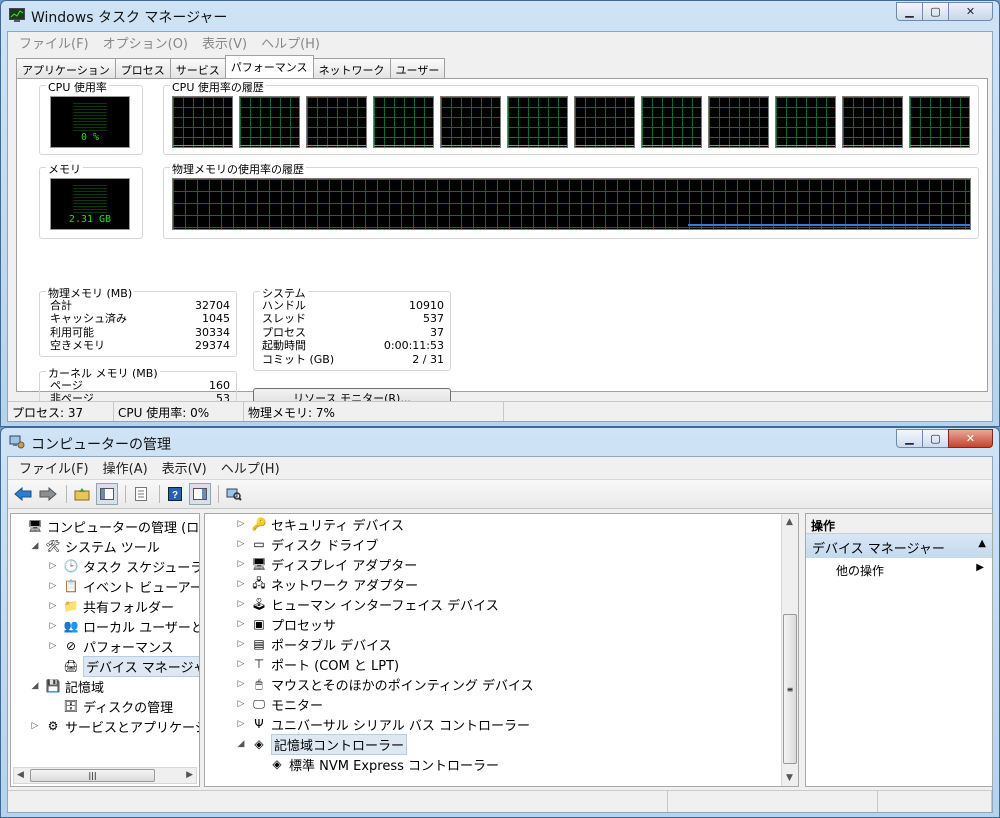 The height and width of the screenshot is (818, 1000). Describe the element at coordinates (92, 775) in the screenshot. I see `horizontal-scroll-thumb: |||` at that location.